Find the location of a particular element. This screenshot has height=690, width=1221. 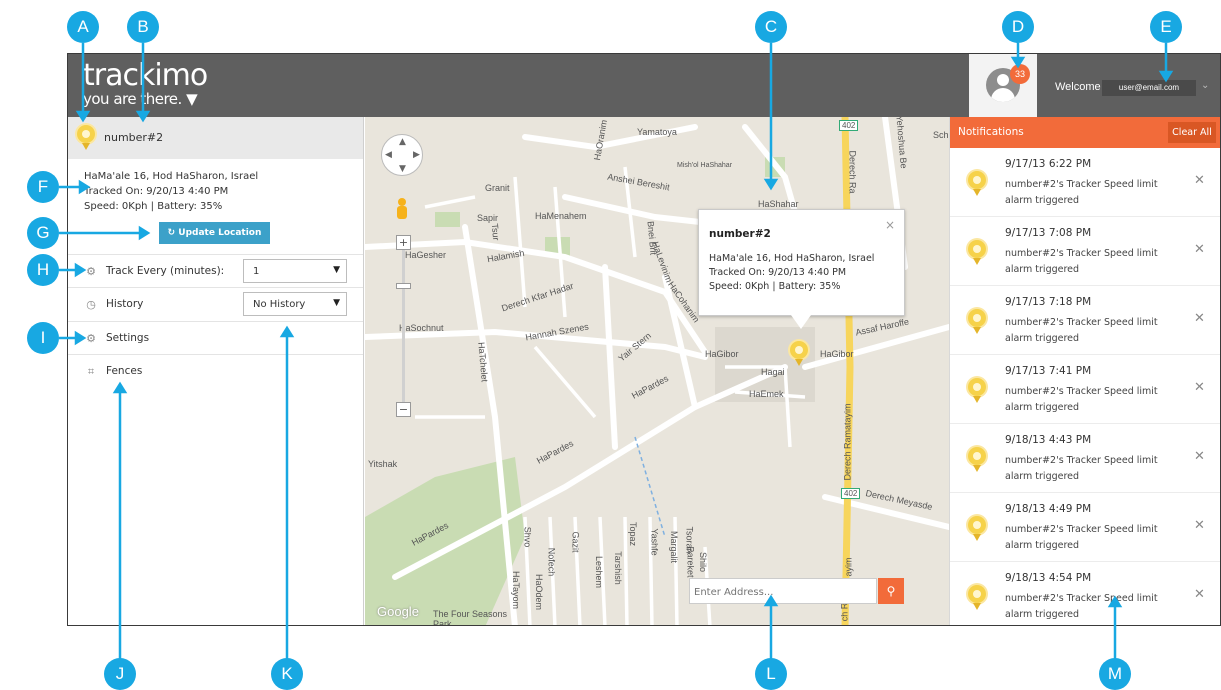

callout-k: K is located at coordinates (287, 674).